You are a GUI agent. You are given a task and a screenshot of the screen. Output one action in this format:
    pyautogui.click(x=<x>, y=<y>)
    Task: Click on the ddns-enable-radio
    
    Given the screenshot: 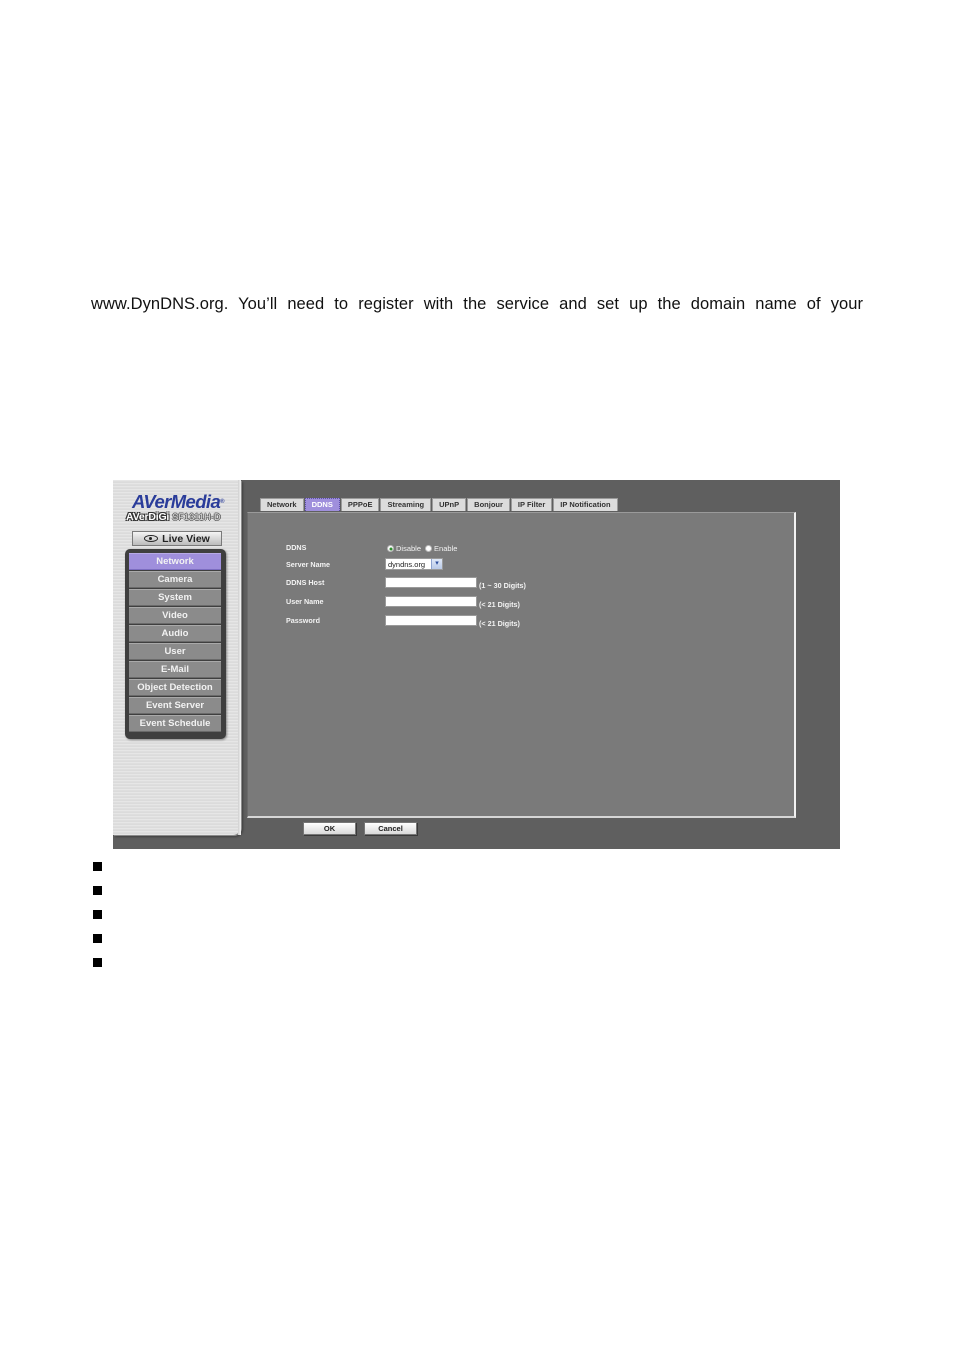 What is the action you would take?
    pyautogui.click(x=429, y=548)
    